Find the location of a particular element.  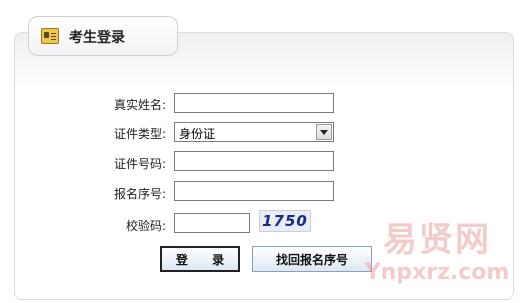

login-button: 登 录 is located at coordinates (200, 259).